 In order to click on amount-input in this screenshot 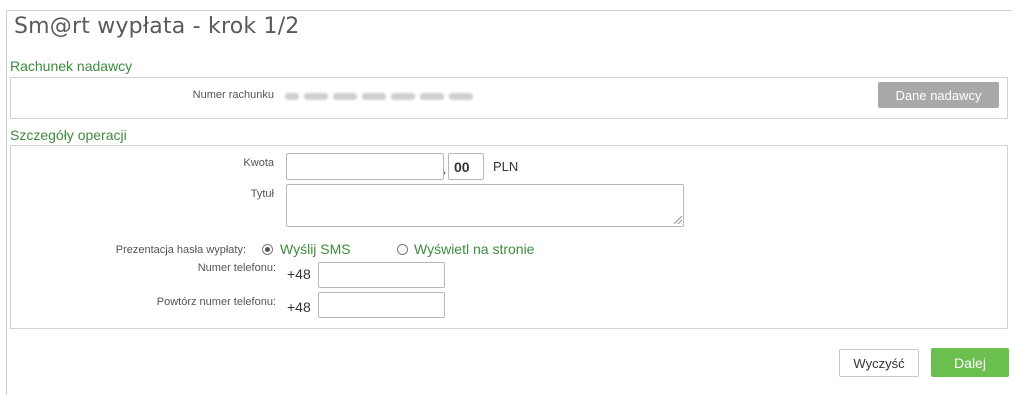, I will do `click(365, 166)`.